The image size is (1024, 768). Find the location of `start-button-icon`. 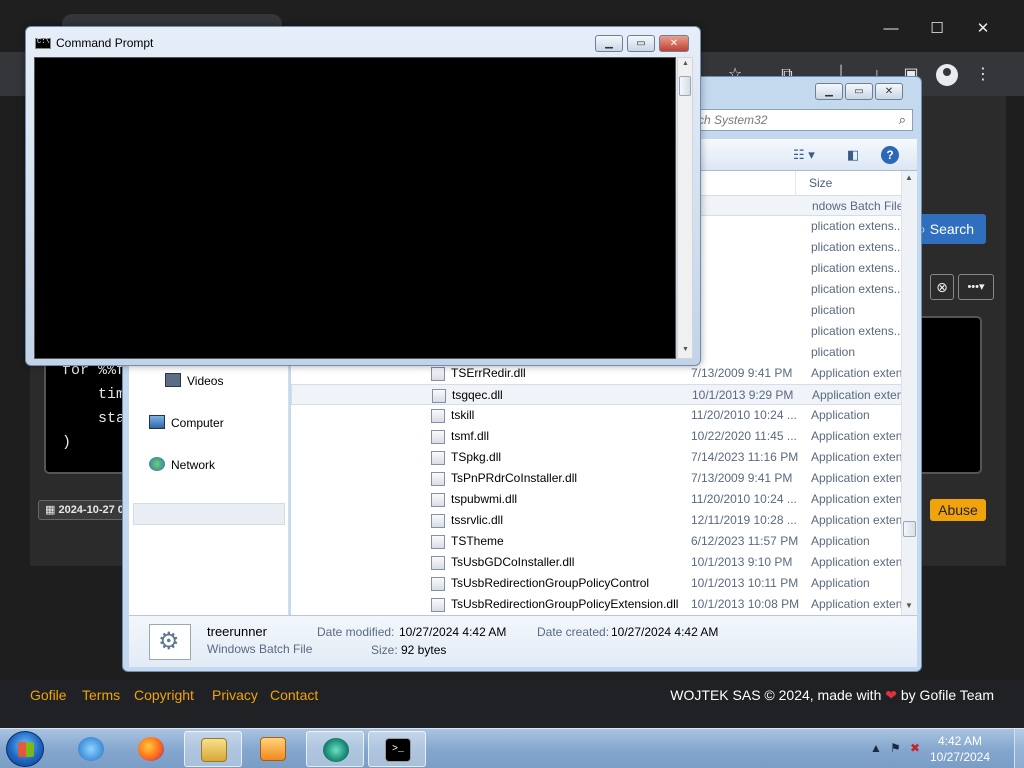

start-button-icon is located at coordinates (25, 749).